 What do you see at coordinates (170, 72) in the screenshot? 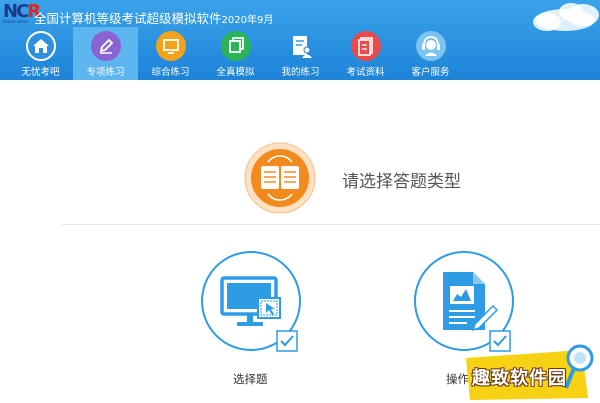
I see `nav-label: 综合练习` at bounding box center [170, 72].